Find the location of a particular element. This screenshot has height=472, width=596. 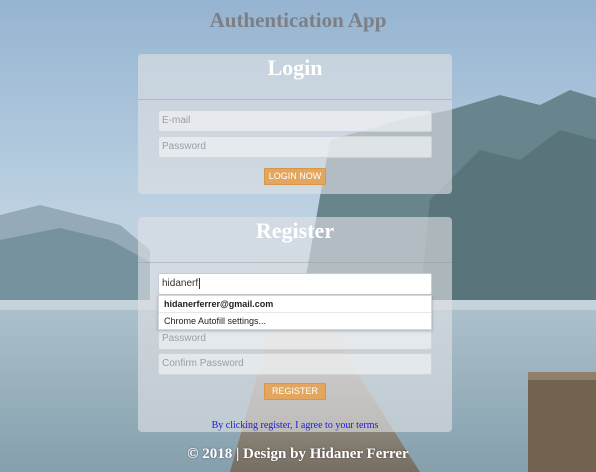

login-password-placeholder: Password is located at coordinates (184, 146).